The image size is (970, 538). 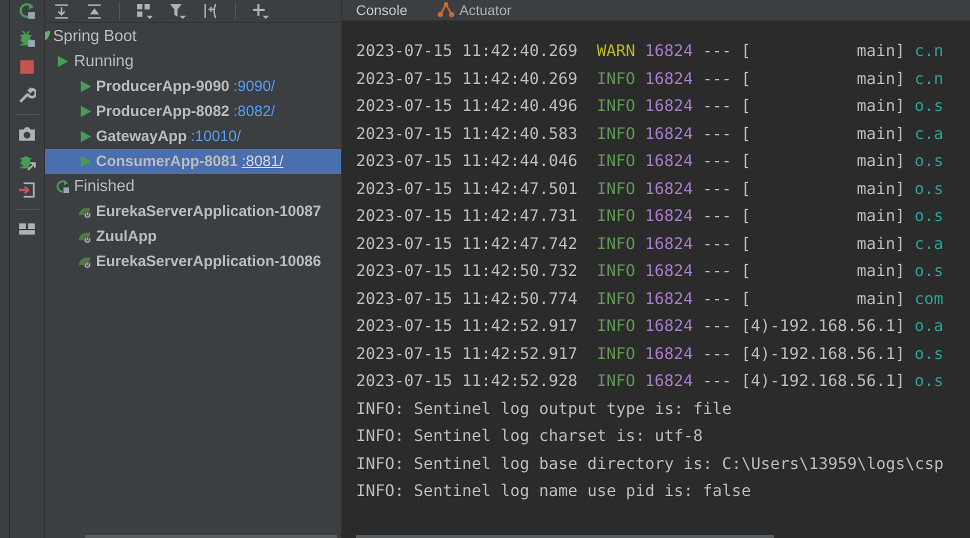 What do you see at coordinates (446, 10) in the screenshot?
I see `nodes-icon` at bounding box center [446, 10].